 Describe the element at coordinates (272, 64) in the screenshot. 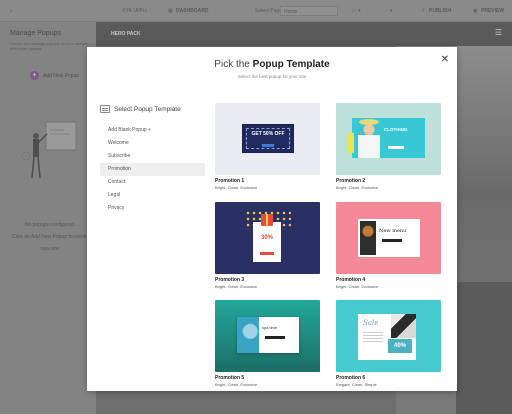

I see `modal-title: Pick the Popup Template` at that location.